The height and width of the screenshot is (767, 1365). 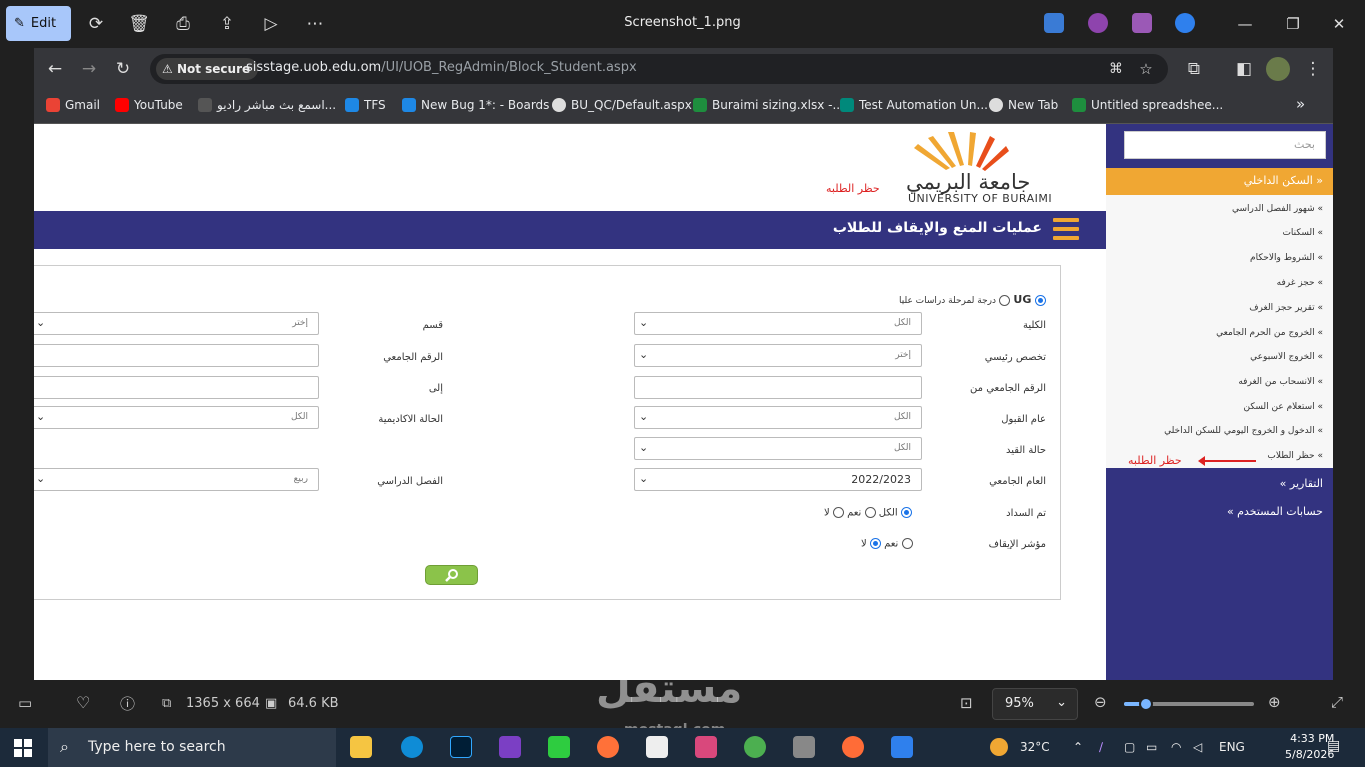 I want to click on semester-select: ربيع ⌄, so click(x=176, y=479).